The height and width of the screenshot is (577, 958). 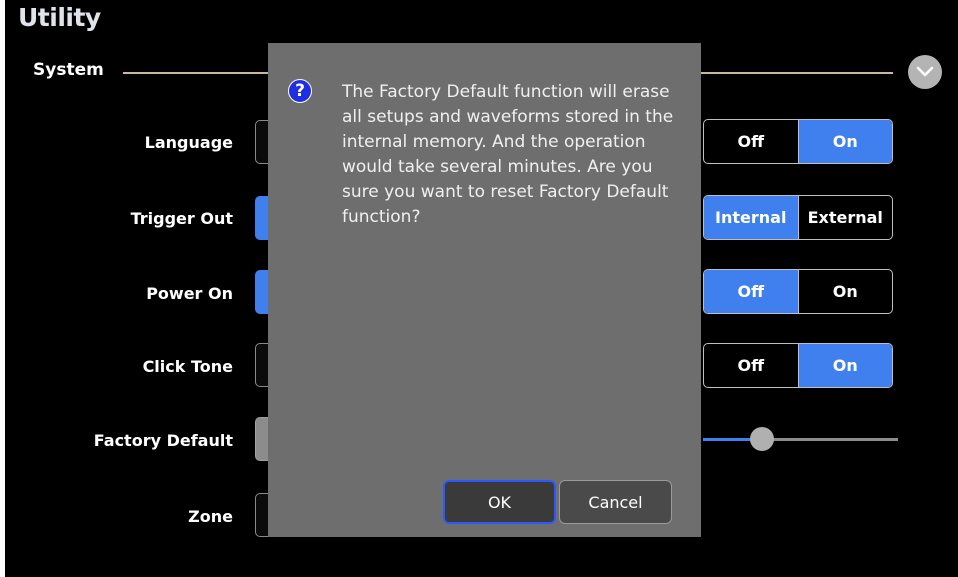 I want to click on chevron-down-icon, so click(x=925, y=71).